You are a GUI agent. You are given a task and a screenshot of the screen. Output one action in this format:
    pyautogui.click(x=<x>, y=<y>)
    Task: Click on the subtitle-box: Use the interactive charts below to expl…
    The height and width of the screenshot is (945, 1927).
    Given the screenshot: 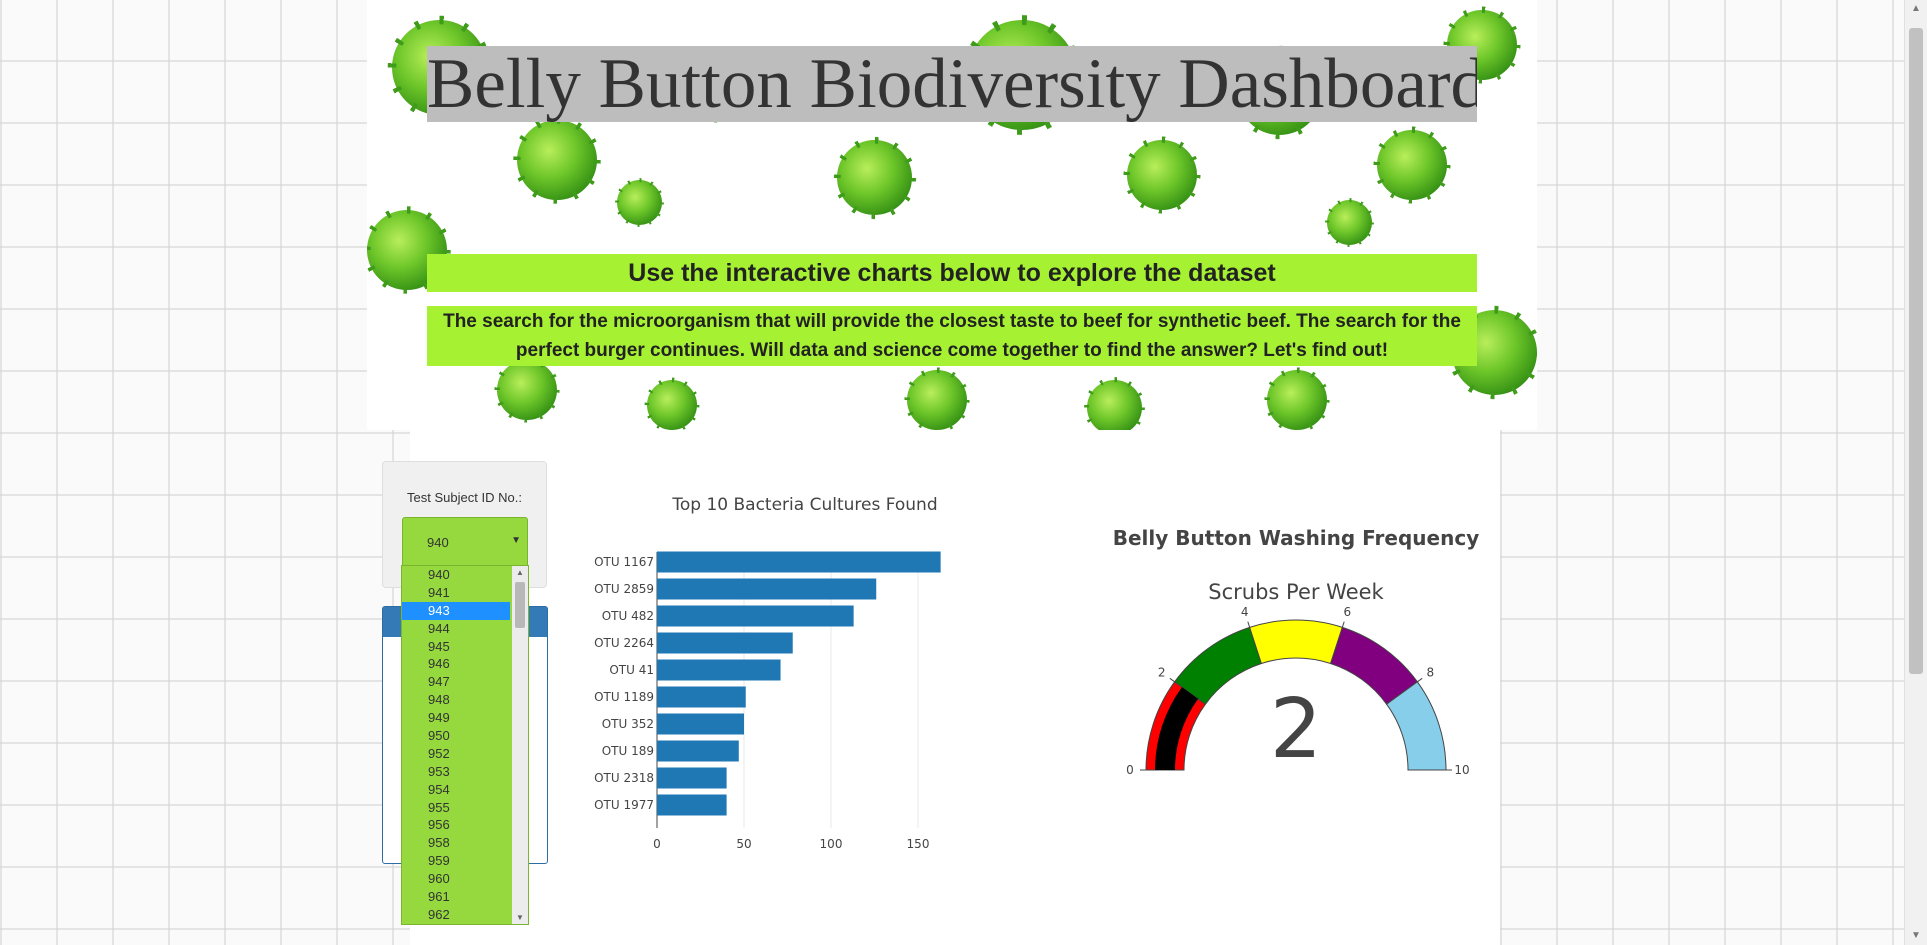 What is the action you would take?
    pyautogui.click(x=952, y=273)
    